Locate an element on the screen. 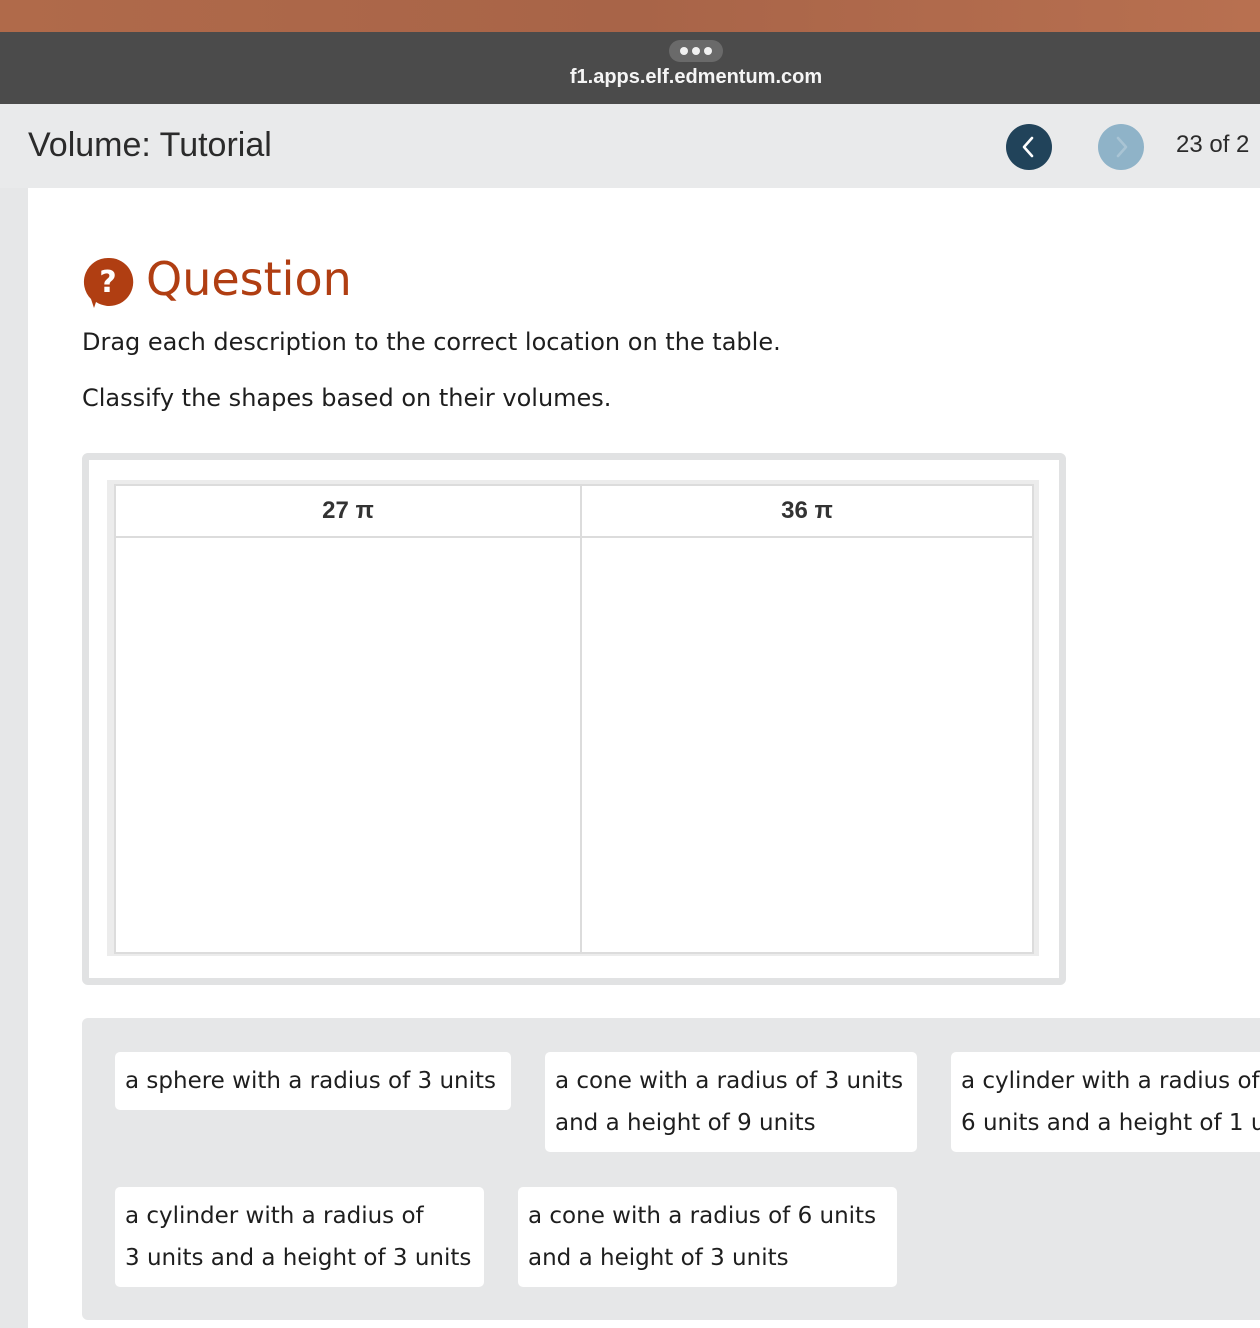  tile-text-line: and a height of 3 units is located at coordinates (658, 1258).